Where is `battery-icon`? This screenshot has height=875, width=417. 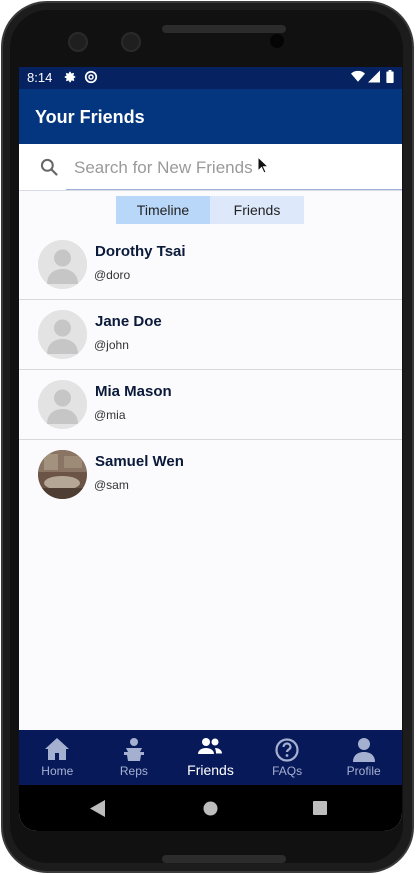
battery-icon is located at coordinates (390, 78).